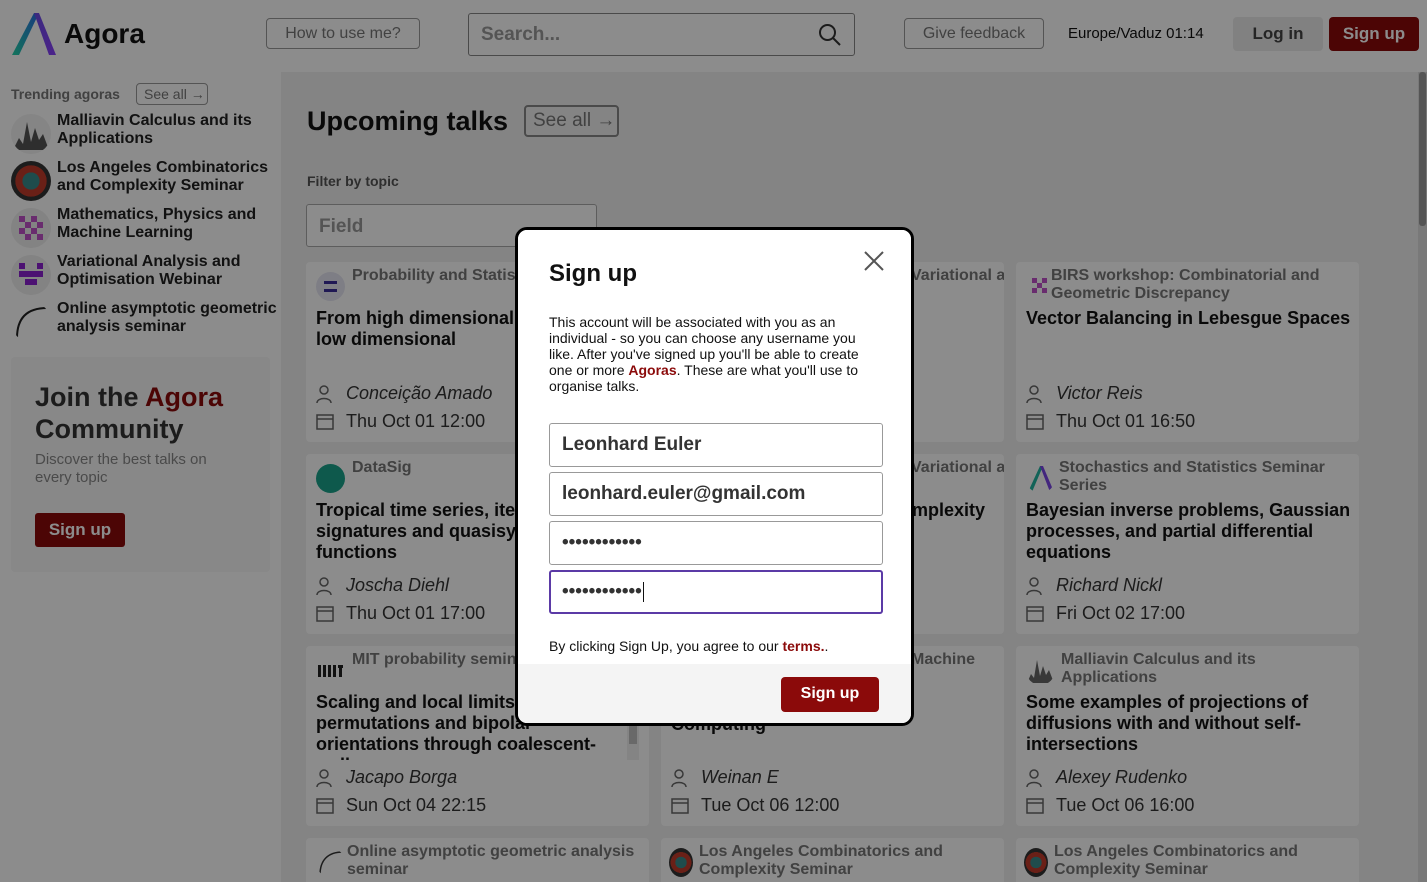  Describe the element at coordinates (716, 543) in the screenshot. I see `password-field: ••••••••••••` at that location.